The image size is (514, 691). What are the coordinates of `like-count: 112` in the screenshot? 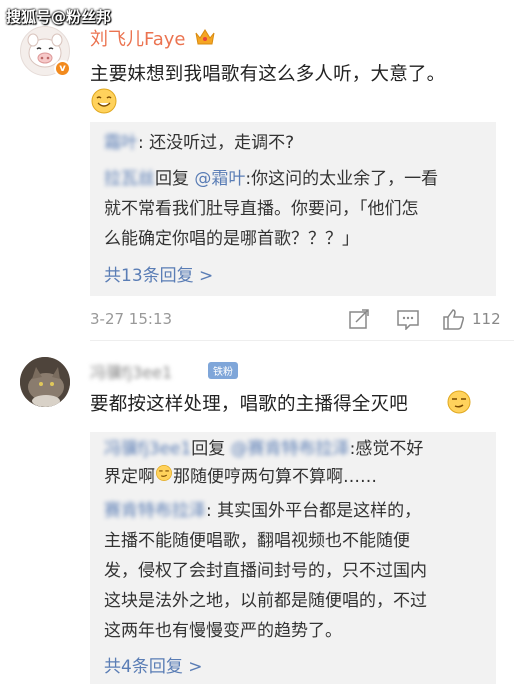 It's located at (486, 319).